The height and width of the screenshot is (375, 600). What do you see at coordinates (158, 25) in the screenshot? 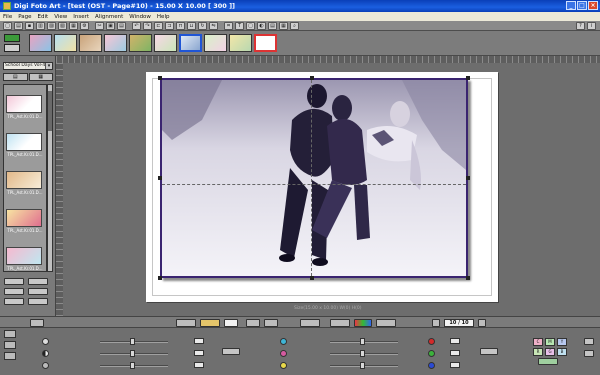
I see `align-left-icon: ⊏` at bounding box center [158, 25].